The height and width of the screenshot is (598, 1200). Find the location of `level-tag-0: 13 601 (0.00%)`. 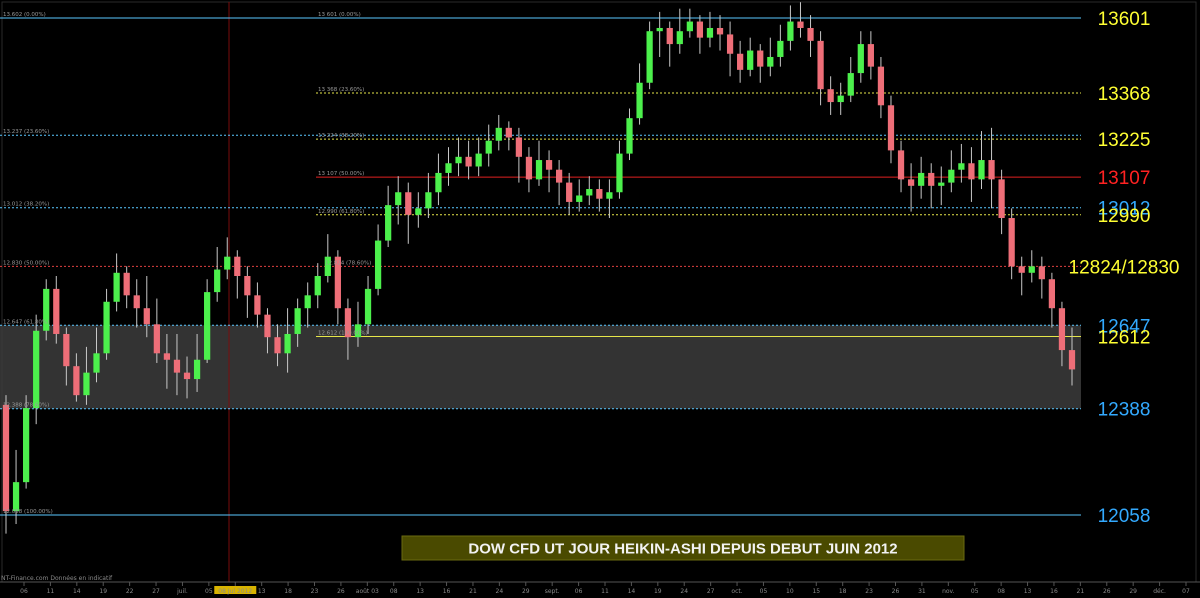

level-tag-0: 13 601 (0.00%) is located at coordinates (339, 15).